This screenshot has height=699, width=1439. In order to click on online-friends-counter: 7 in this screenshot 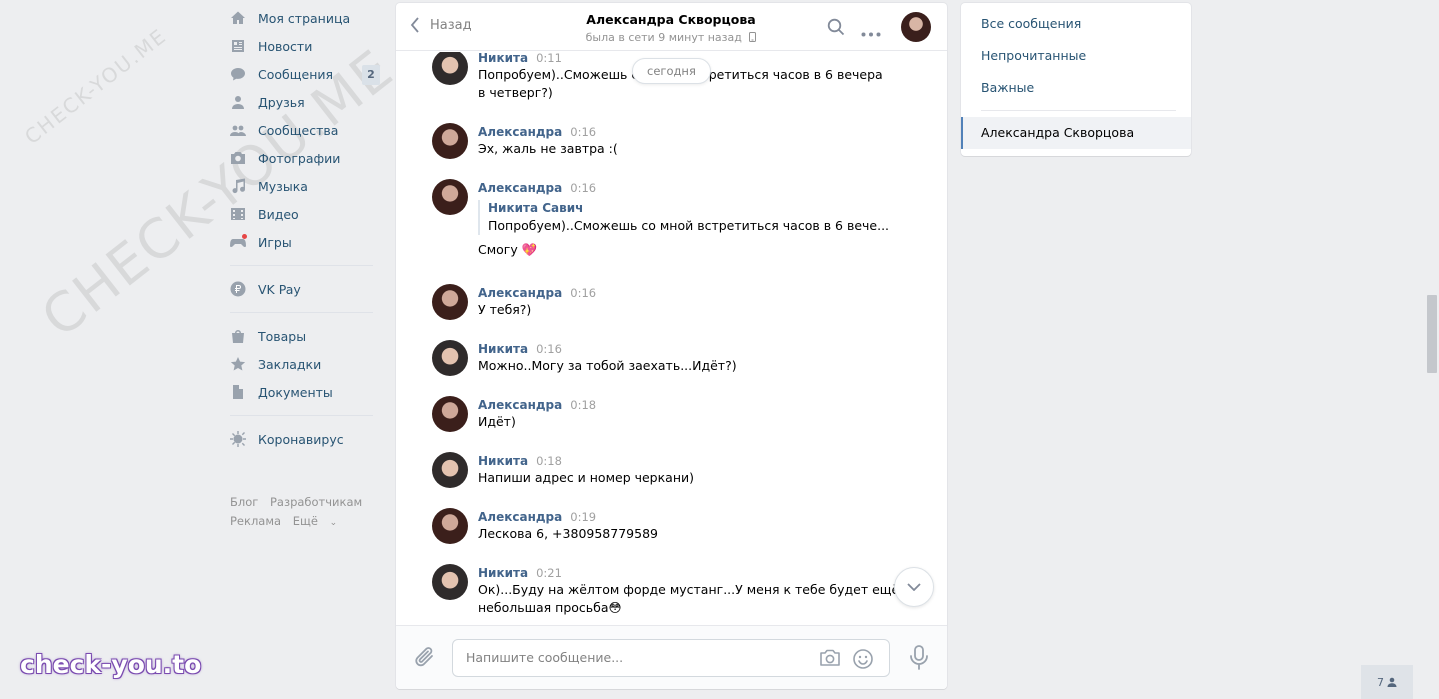, I will do `click(1387, 682)`.